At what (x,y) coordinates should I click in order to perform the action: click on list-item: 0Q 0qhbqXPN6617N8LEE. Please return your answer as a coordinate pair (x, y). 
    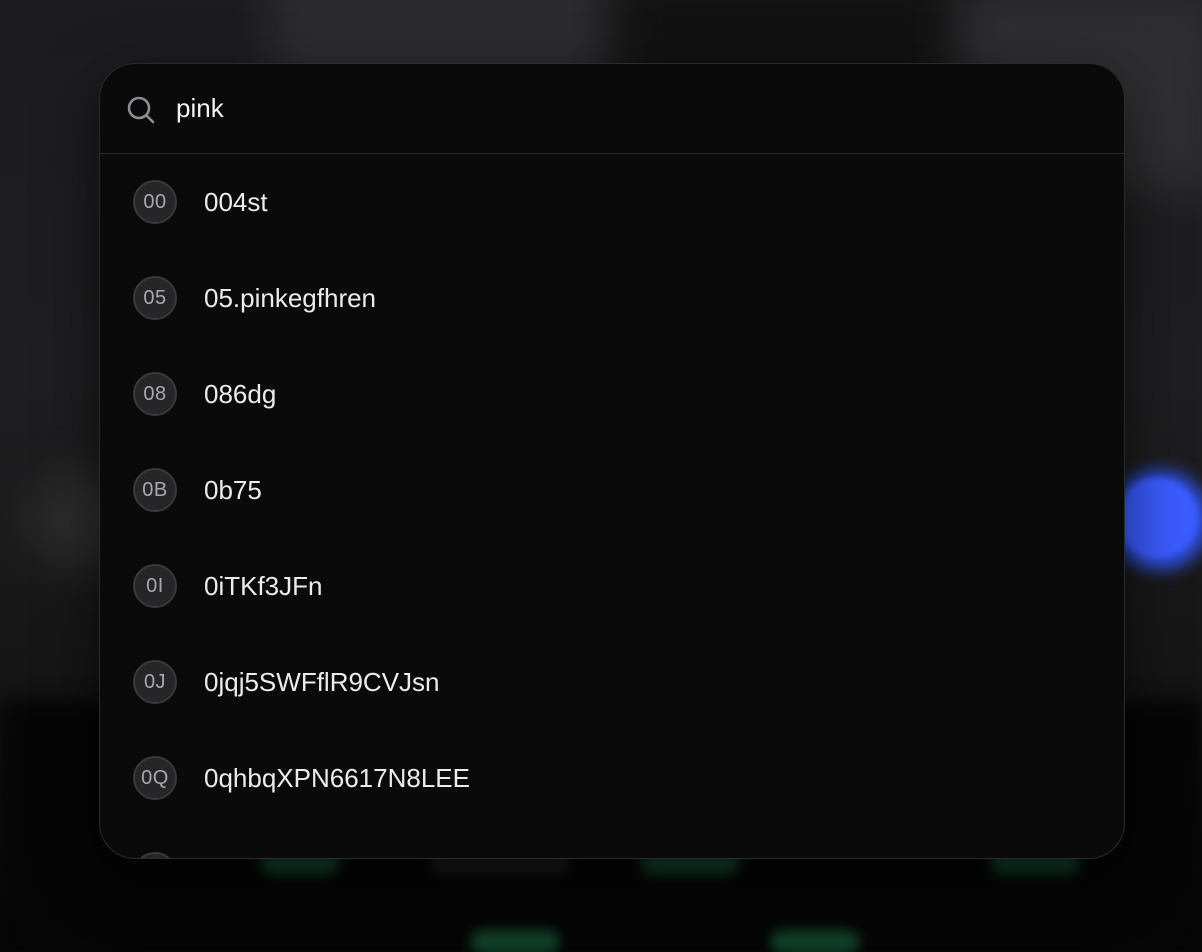
    Looking at the image, I should click on (612, 778).